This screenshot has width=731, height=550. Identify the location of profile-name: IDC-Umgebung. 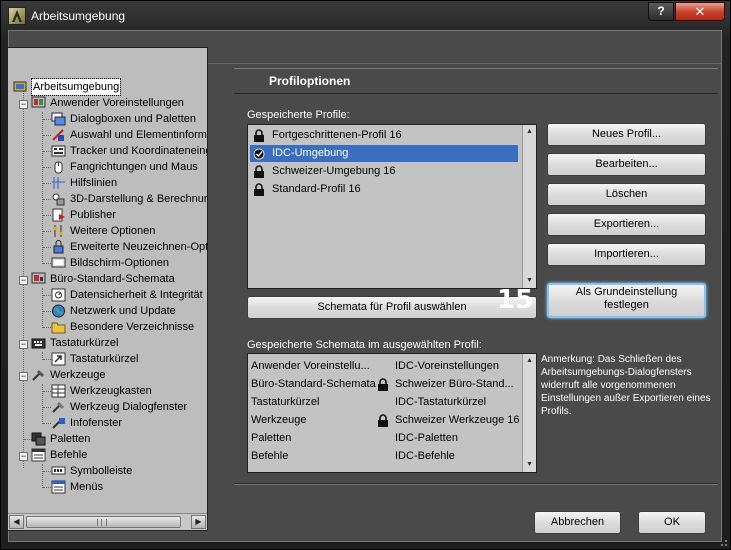
(310, 153).